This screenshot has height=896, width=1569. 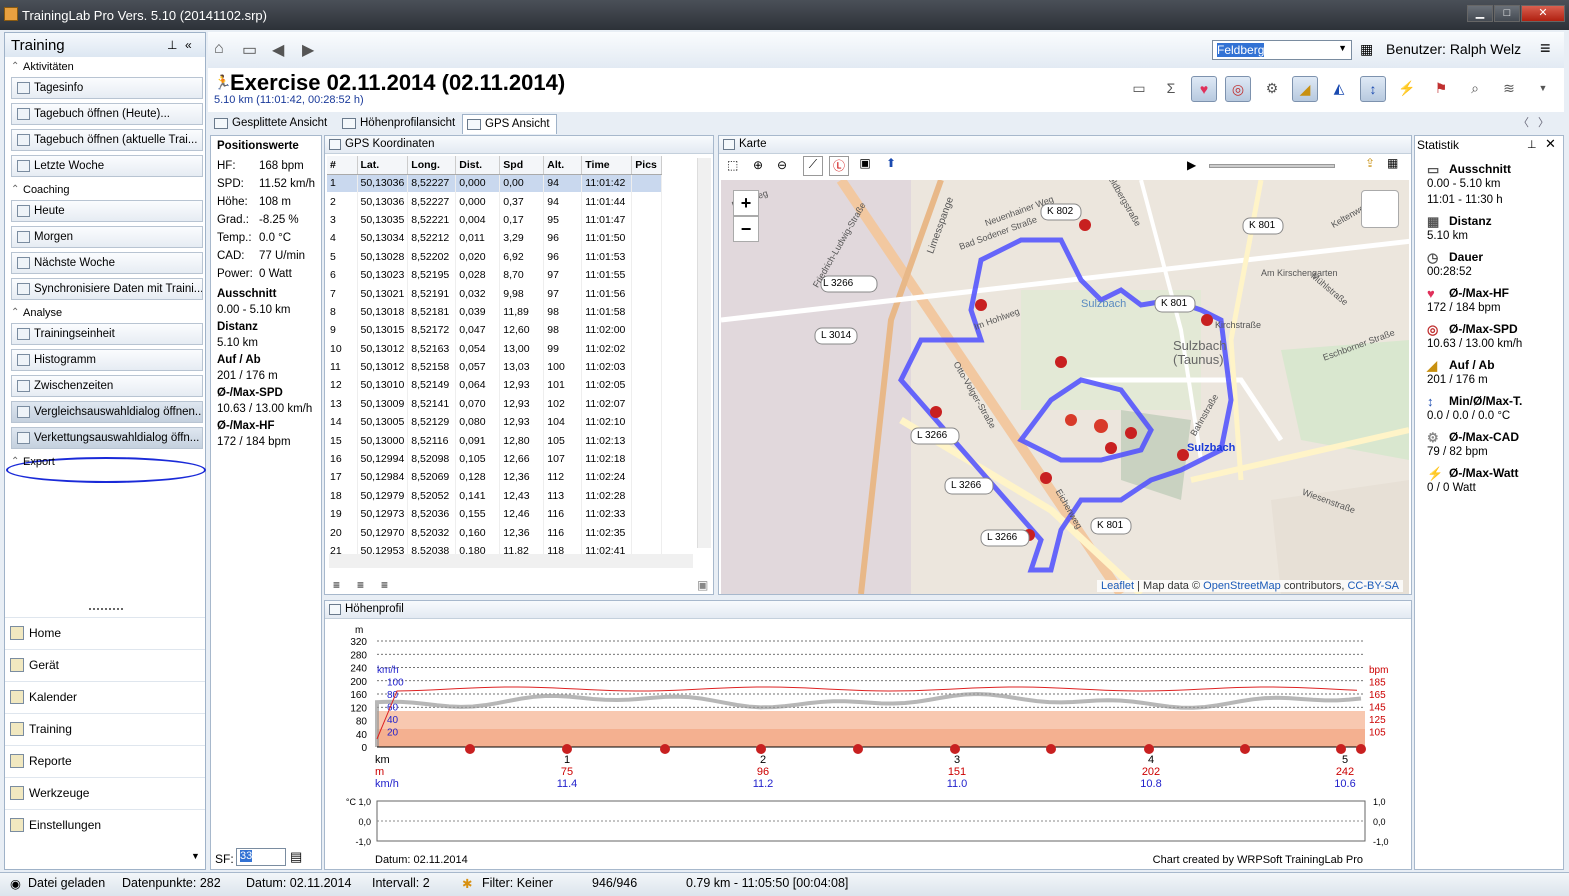 What do you see at coordinates (495, 367) in the screenshot?
I see `table-row: 11 50,13012 8,52158 0,057 13,03 100 11:02:03` at bounding box center [495, 367].